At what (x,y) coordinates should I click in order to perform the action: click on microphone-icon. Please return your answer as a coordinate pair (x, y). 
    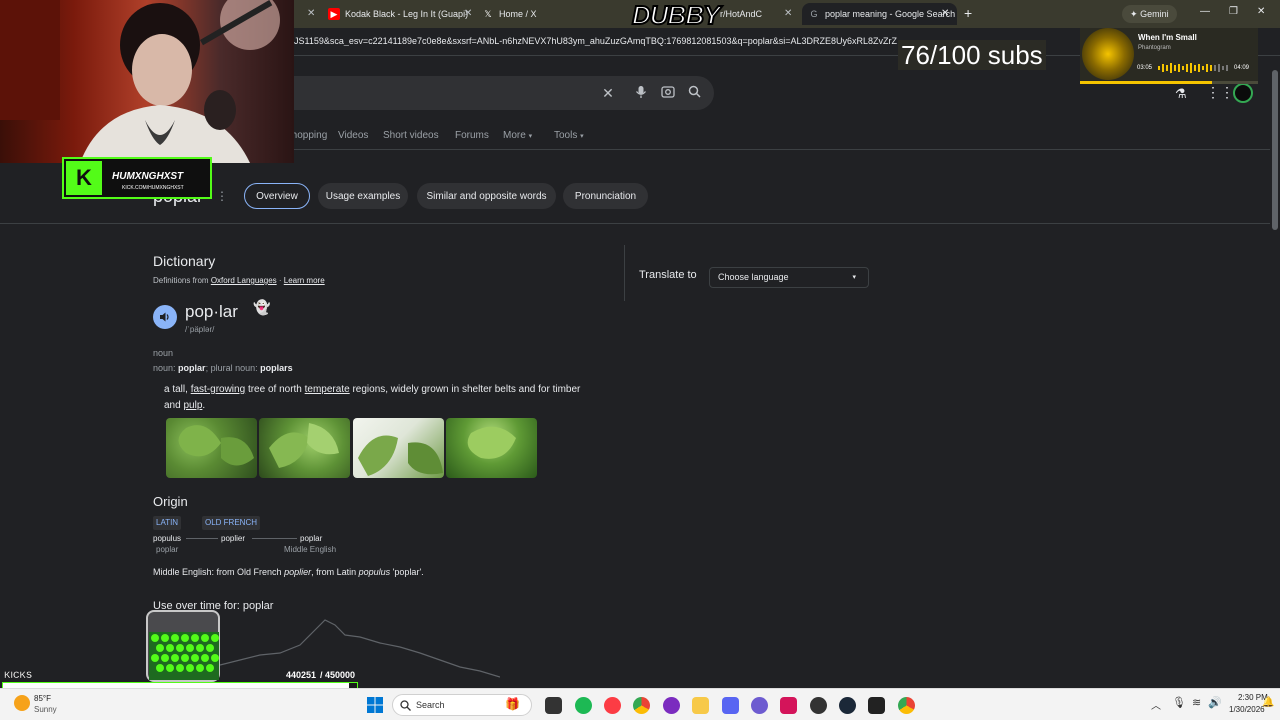
    Looking at the image, I should click on (641, 93).